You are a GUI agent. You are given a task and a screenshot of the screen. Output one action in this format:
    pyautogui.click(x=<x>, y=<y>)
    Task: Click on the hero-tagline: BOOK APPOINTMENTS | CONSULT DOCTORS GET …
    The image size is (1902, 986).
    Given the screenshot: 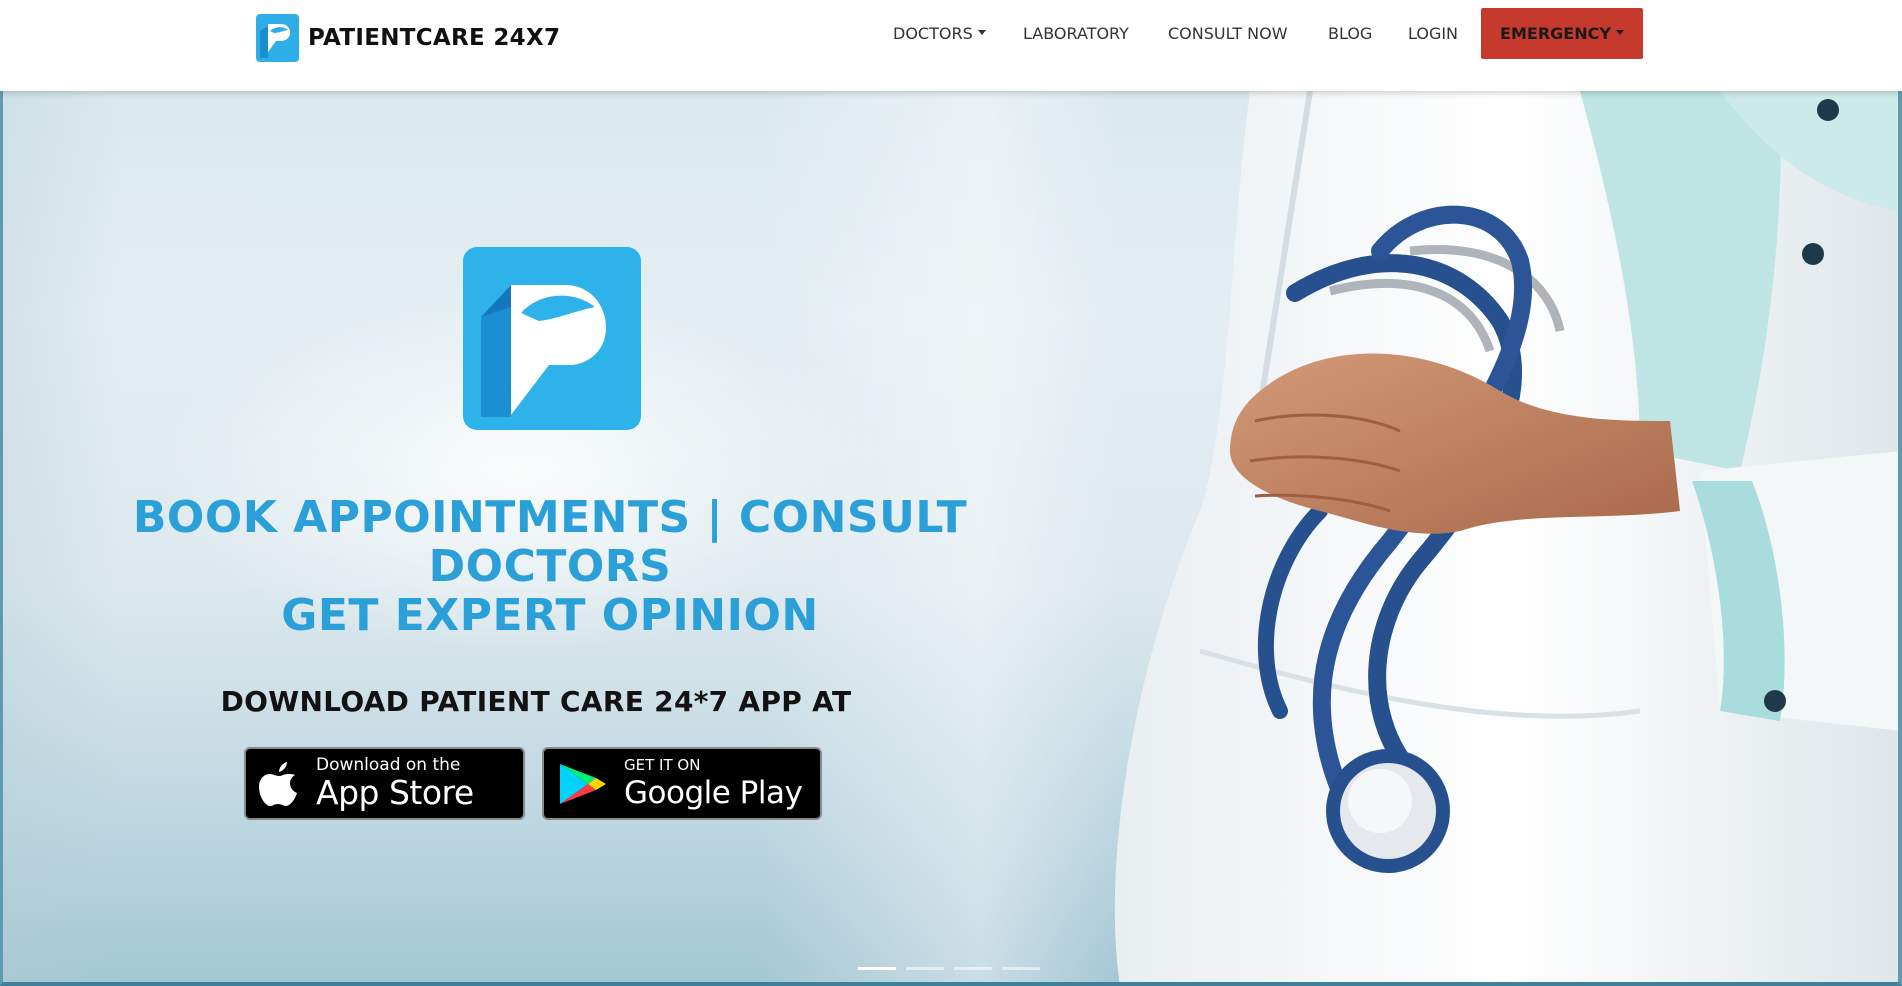 What is the action you would take?
    pyautogui.click(x=550, y=566)
    